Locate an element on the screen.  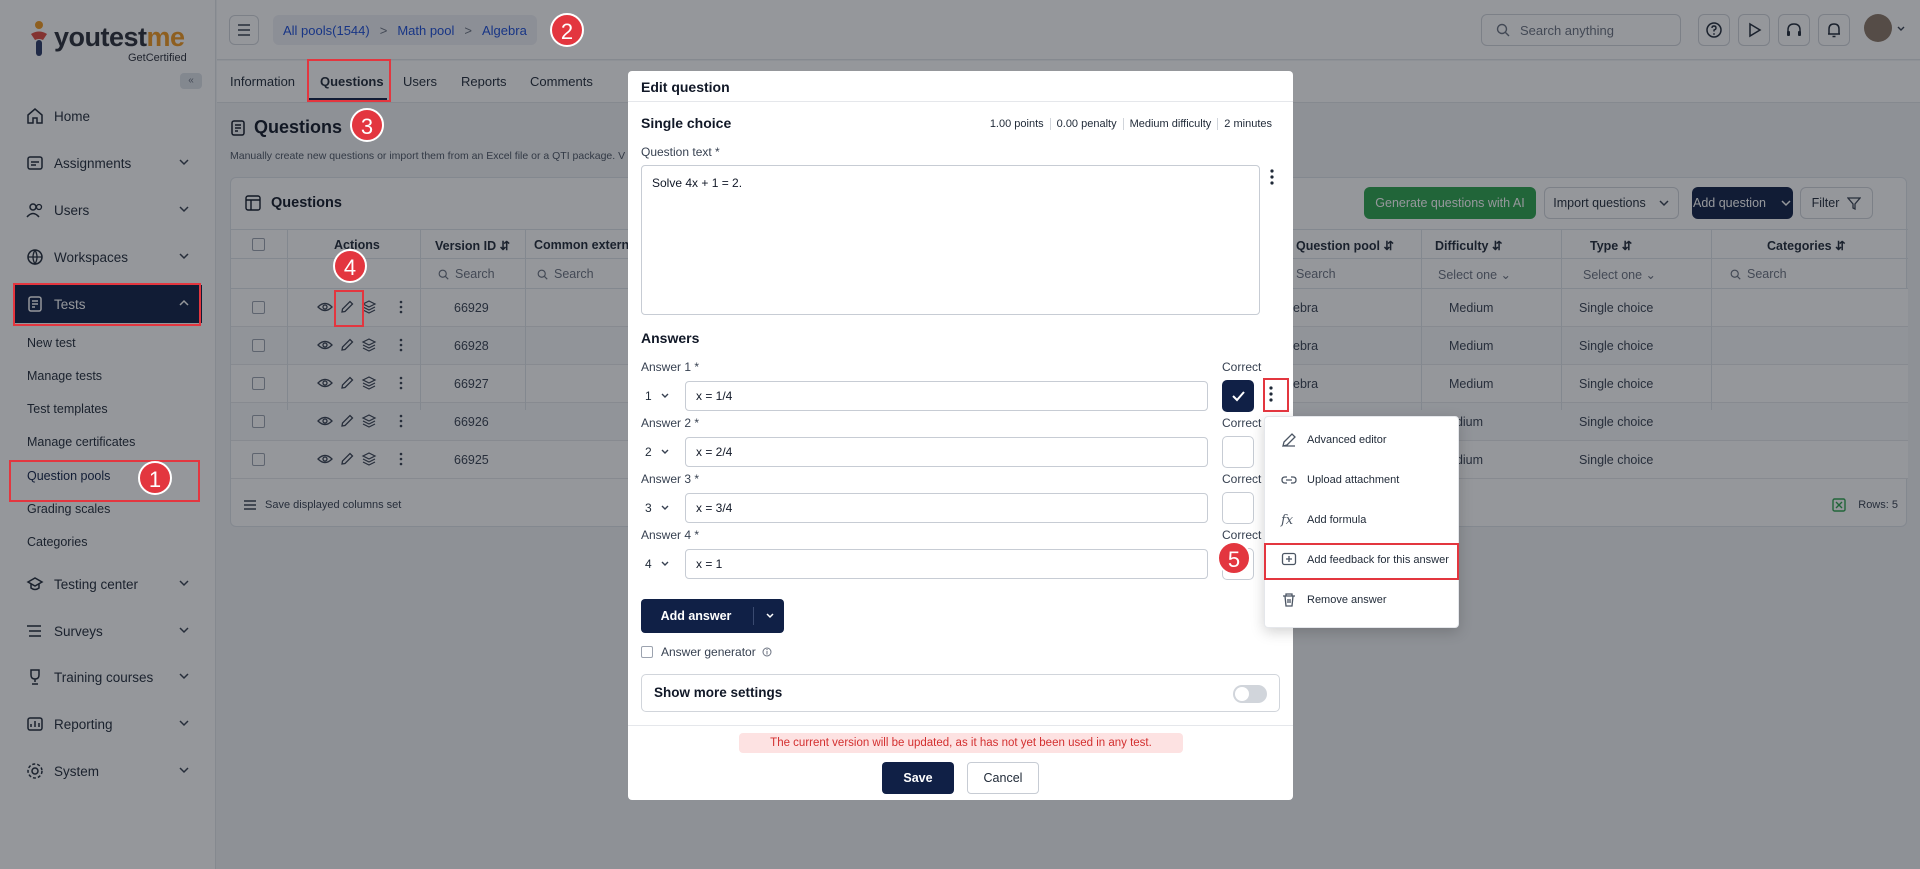
menu-item-label: Upload attachment is located at coordinates (1353, 480).